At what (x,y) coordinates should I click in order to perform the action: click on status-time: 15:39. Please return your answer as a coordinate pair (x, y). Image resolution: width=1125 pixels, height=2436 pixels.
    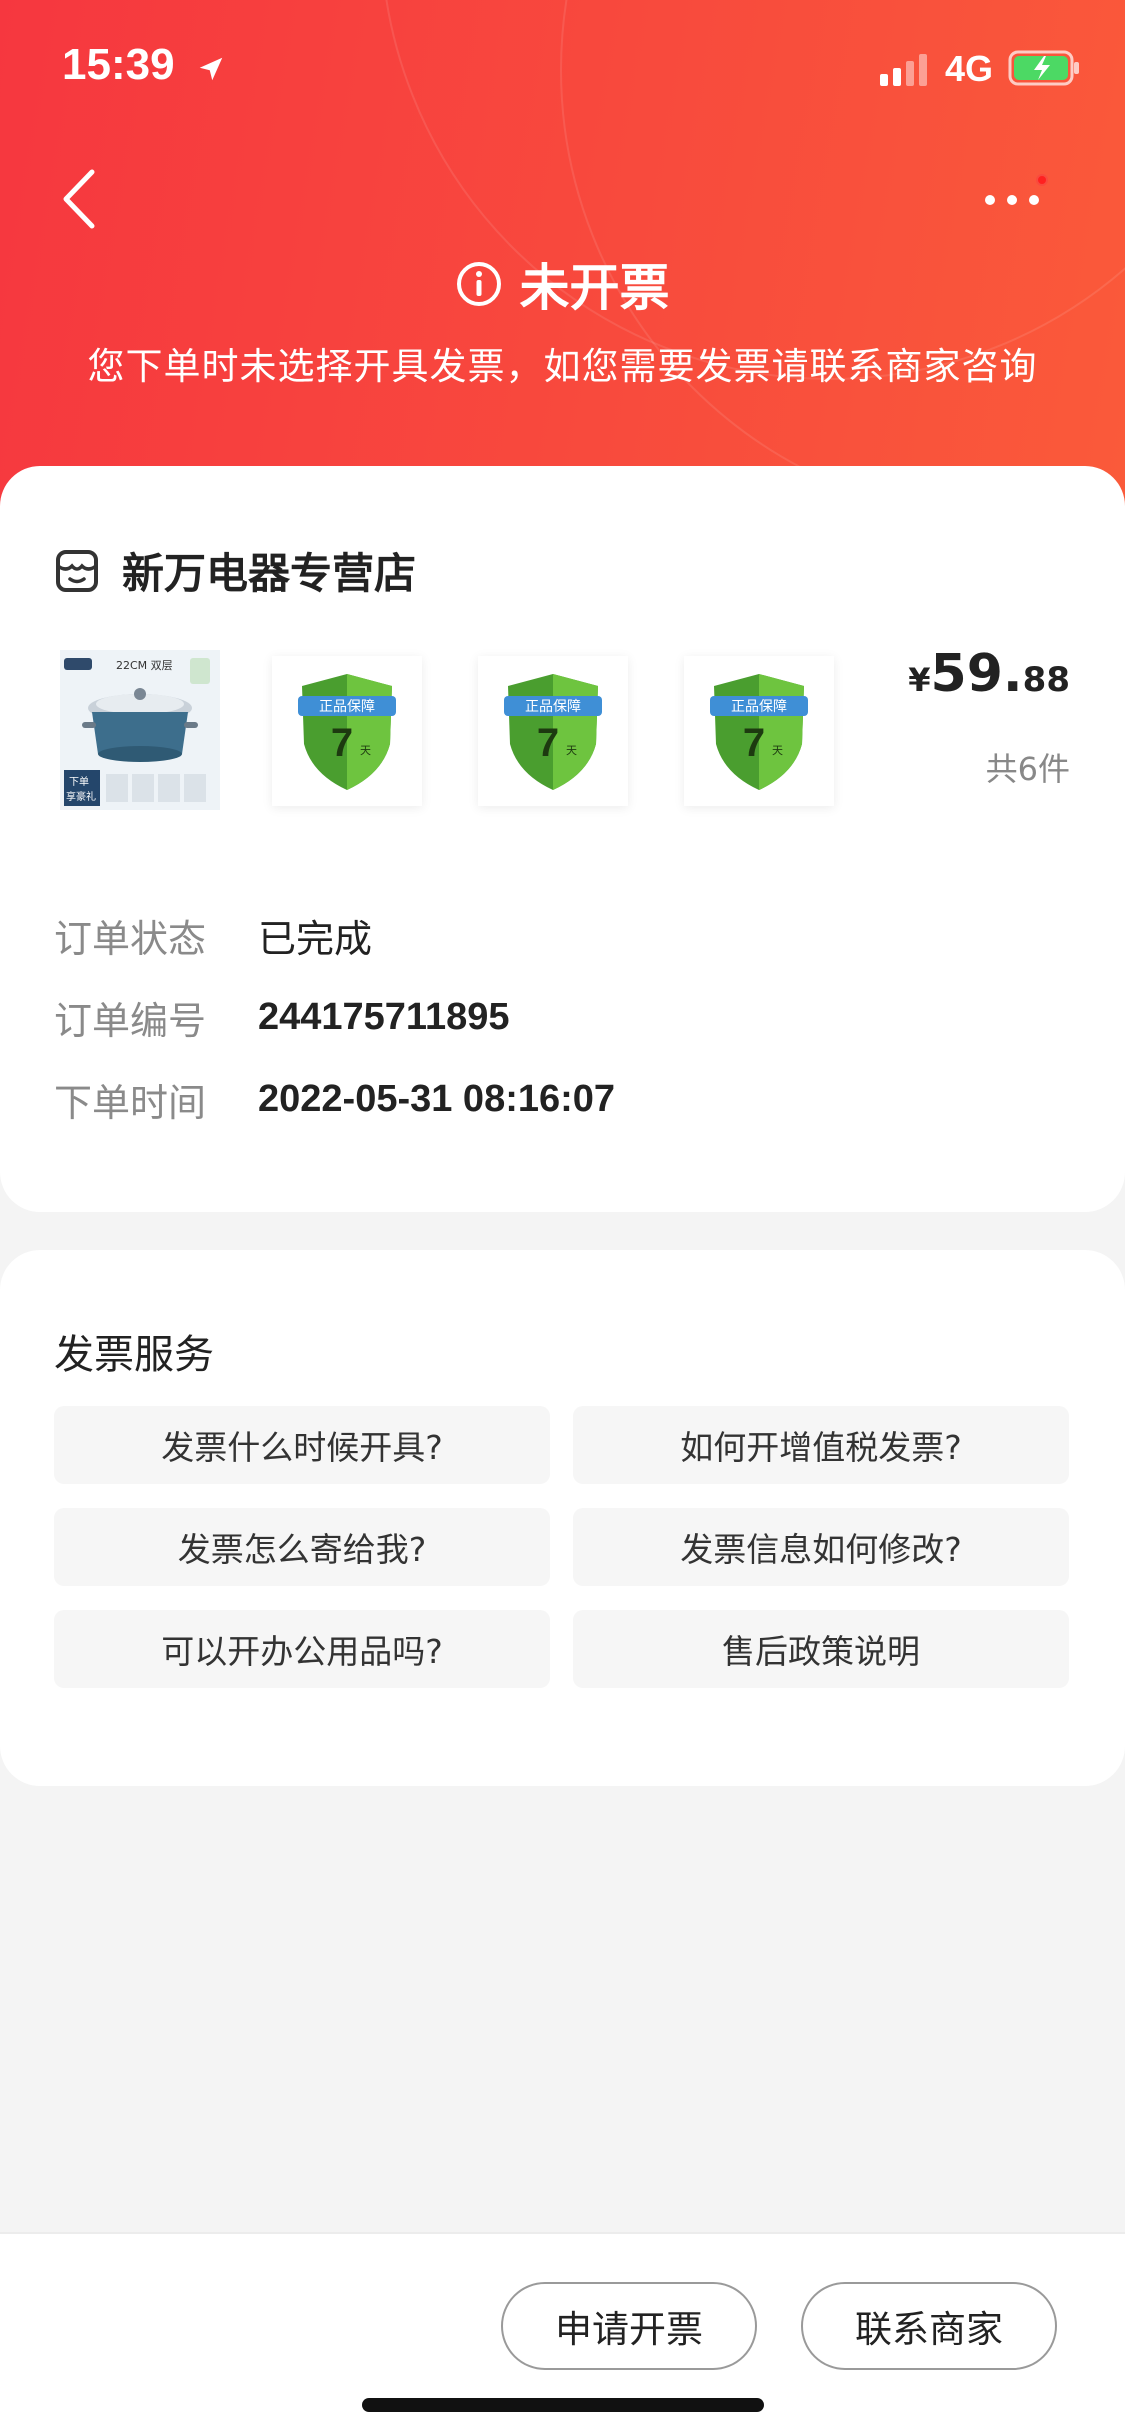
    Looking at the image, I should click on (118, 64).